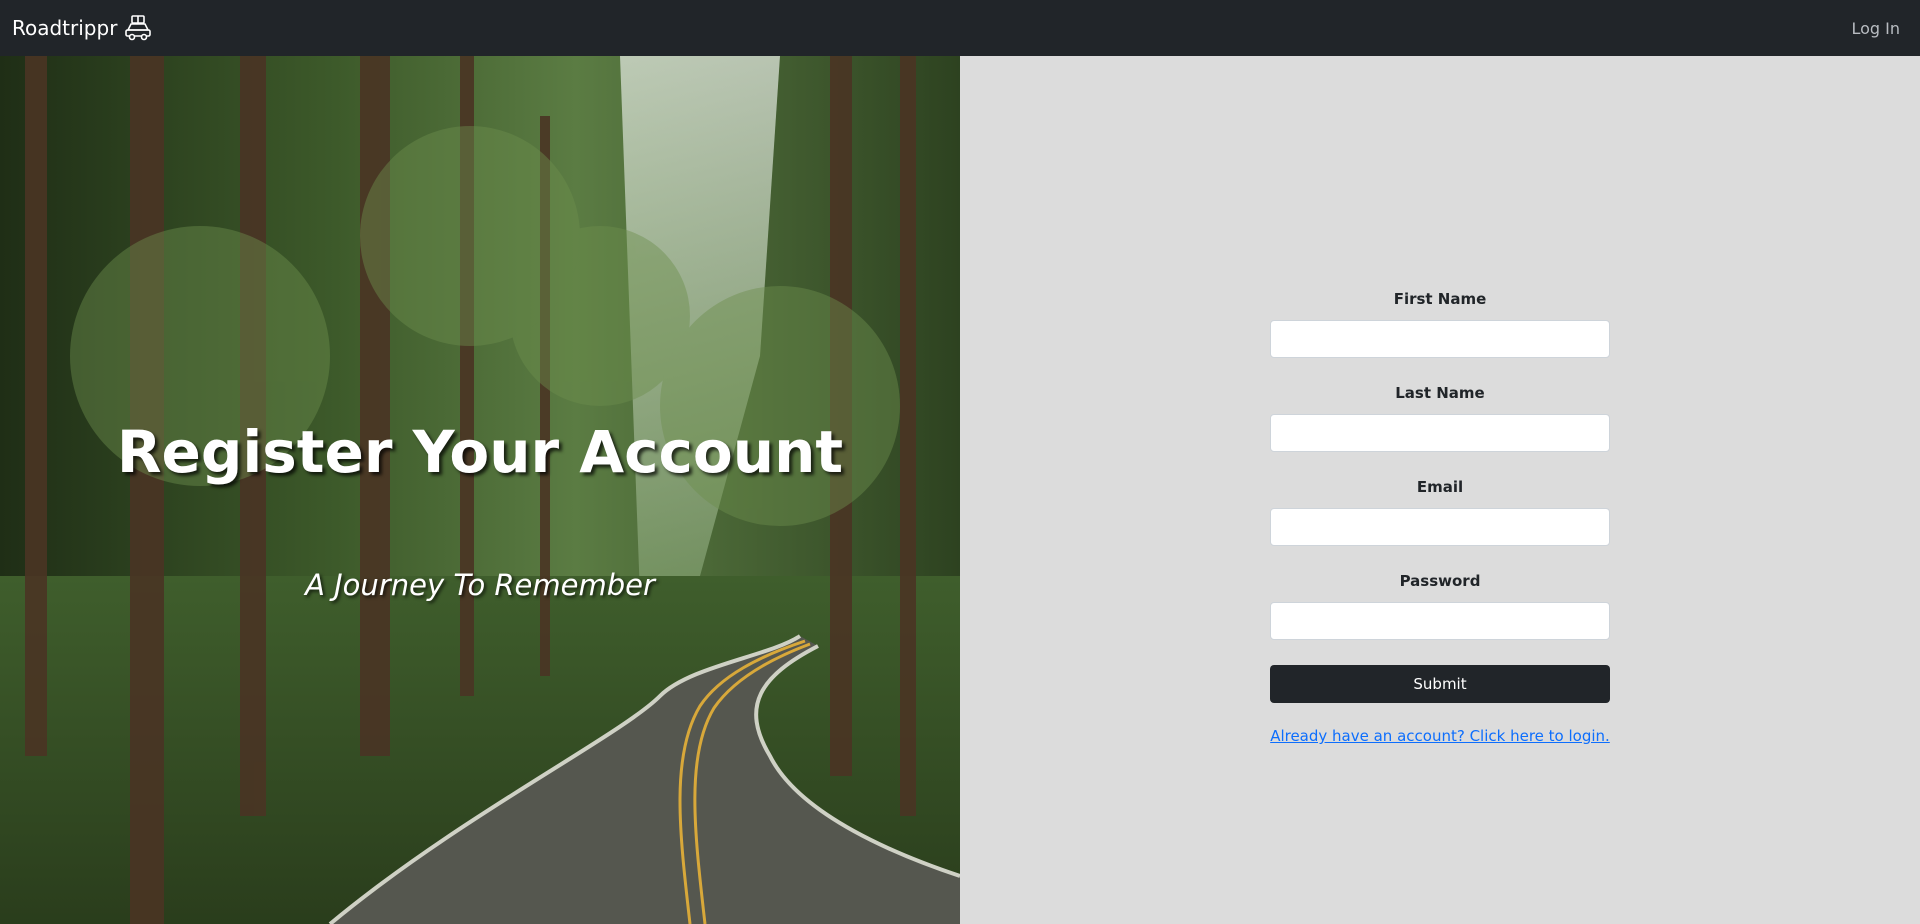 This screenshot has width=1920, height=924. I want to click on brand-name: Roadtrippr, so click(65, 28).